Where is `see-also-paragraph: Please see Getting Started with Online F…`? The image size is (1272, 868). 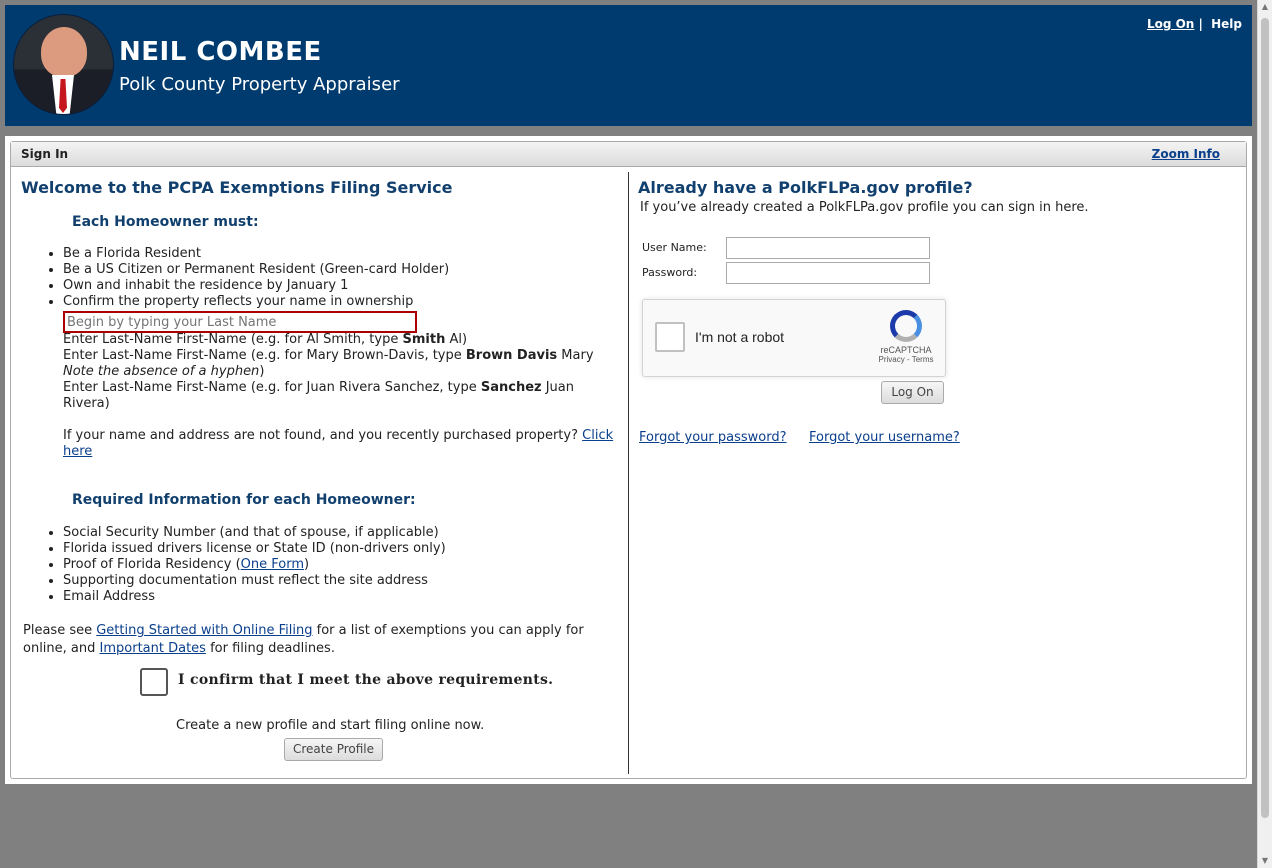
see-also-paragraph: Please see Getting Started with Online F… is located at coordinates (303, 639).